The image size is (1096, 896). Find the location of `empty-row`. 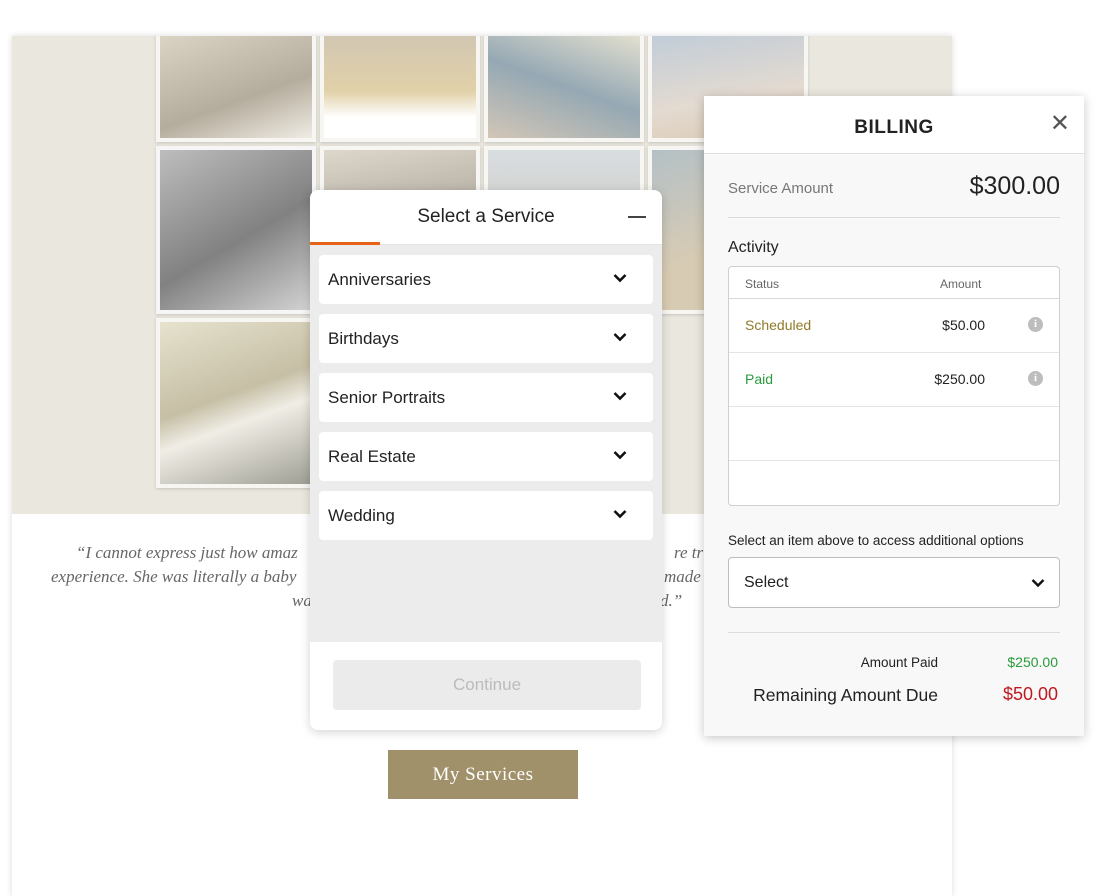

empty-row is located at coordinates (894, 433).